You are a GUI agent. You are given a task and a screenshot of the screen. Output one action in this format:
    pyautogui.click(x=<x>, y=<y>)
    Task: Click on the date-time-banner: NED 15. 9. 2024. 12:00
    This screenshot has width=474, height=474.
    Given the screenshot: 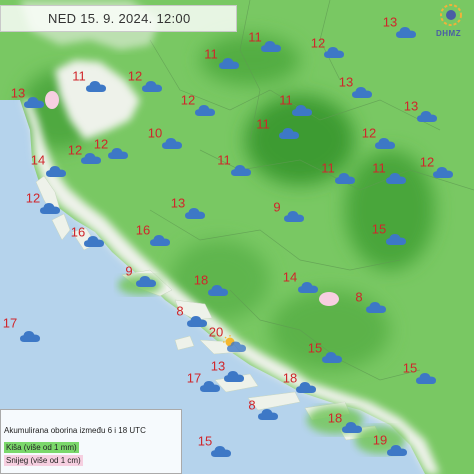 What is the action you would take?
    pyautogui.click(x=118, y=18)
    